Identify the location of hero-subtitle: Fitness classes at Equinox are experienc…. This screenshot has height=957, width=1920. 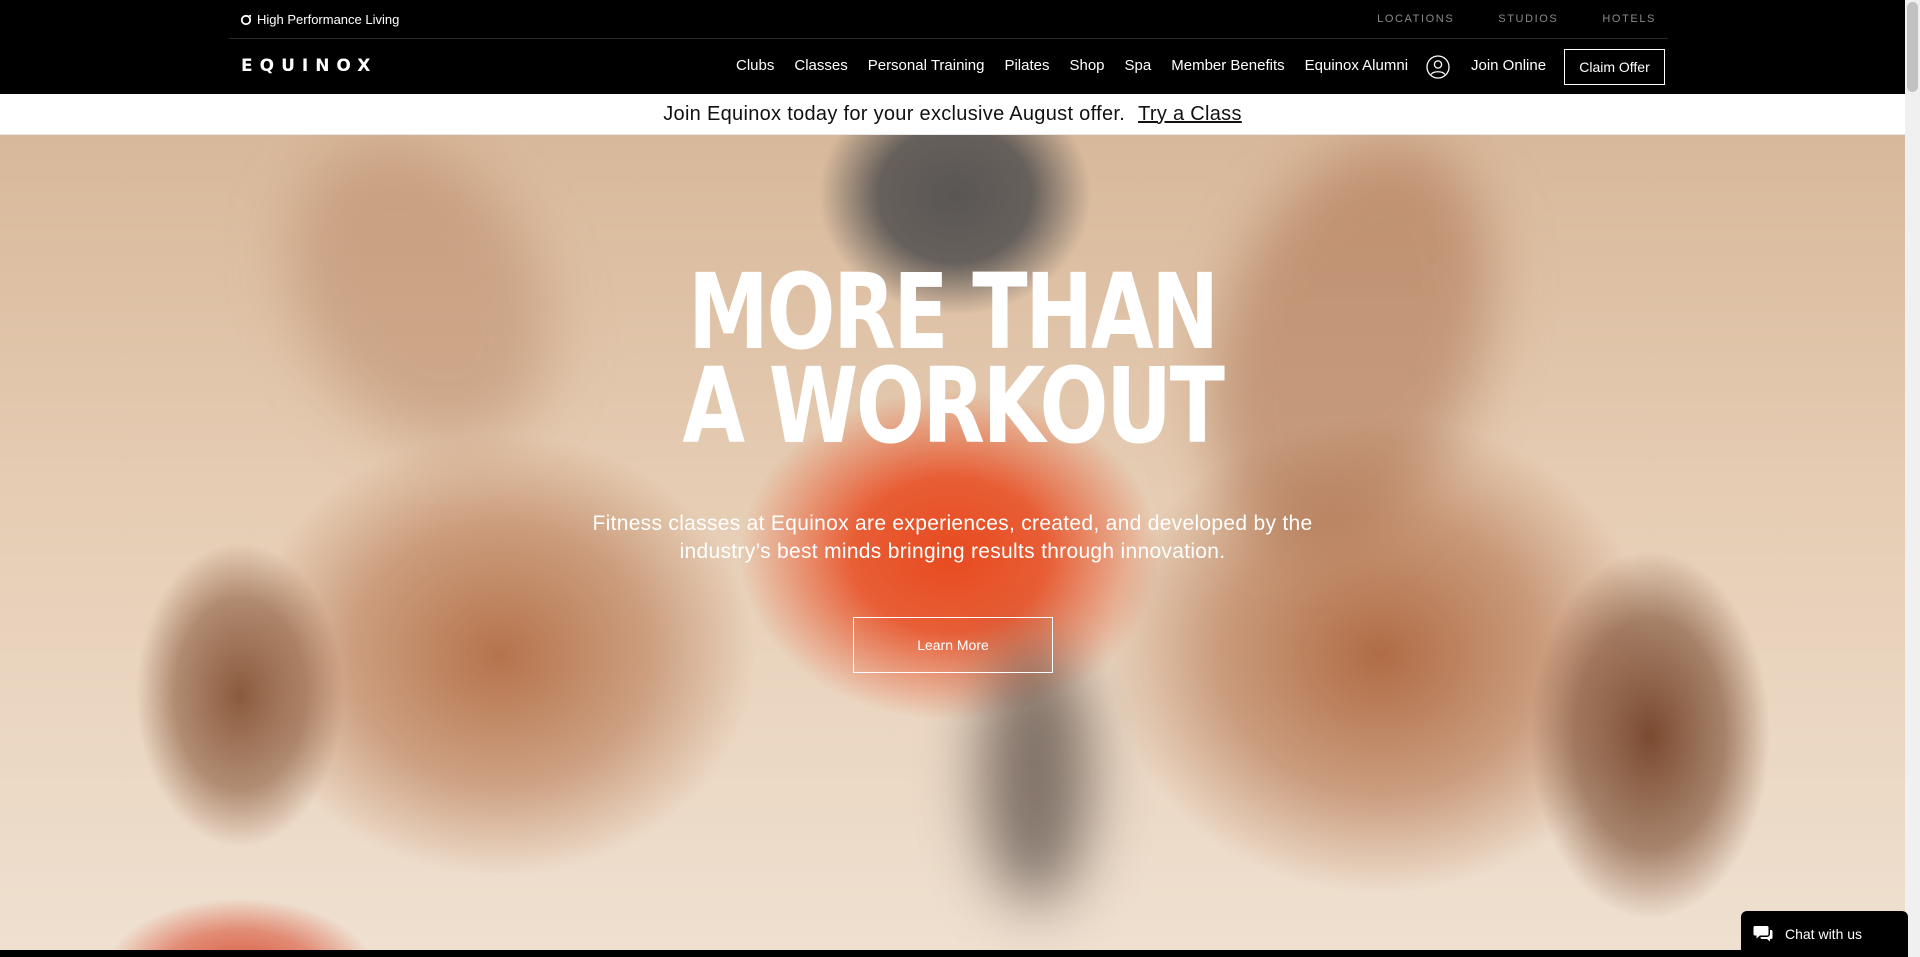
(952, 538).